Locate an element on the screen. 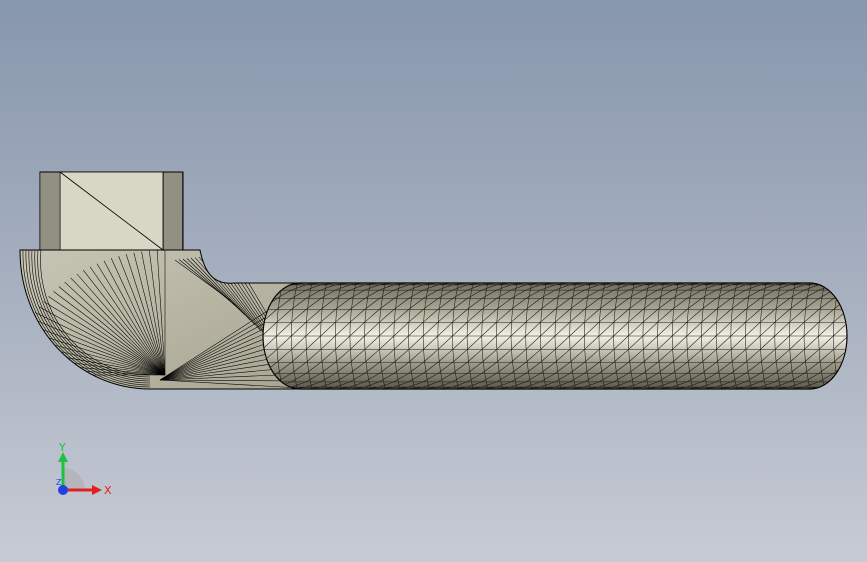  x-arrow-icon is located at coordinates (97, 490).